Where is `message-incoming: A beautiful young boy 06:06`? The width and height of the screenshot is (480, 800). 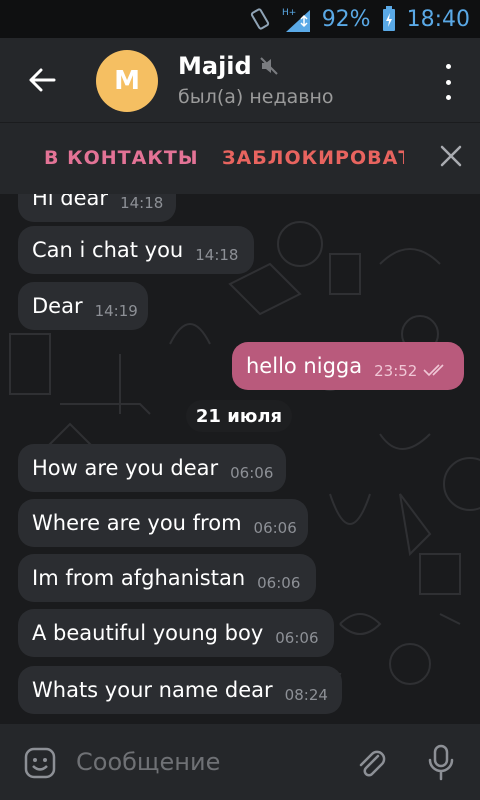
message-incoming: A beautiful young boy 06:06 is located at coordinates (176, 633).